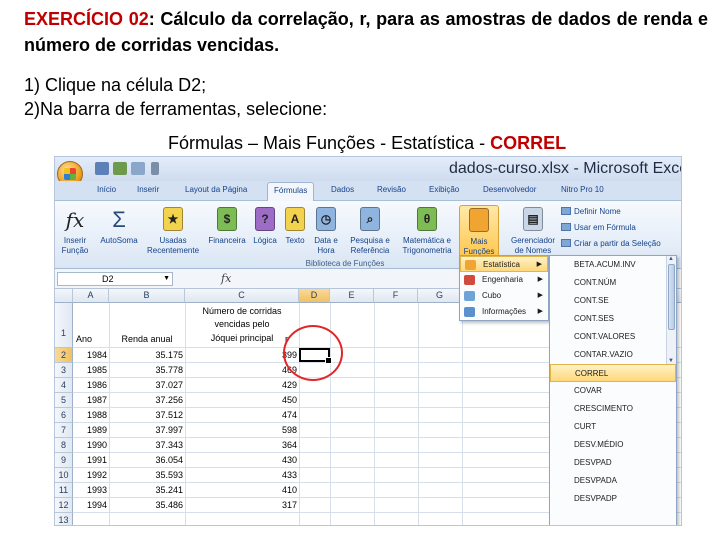 The image size is (720, 540). Describe the element at coordinates (342, 189) in the screenshot. I see `tab-dados: Dados` at that location.